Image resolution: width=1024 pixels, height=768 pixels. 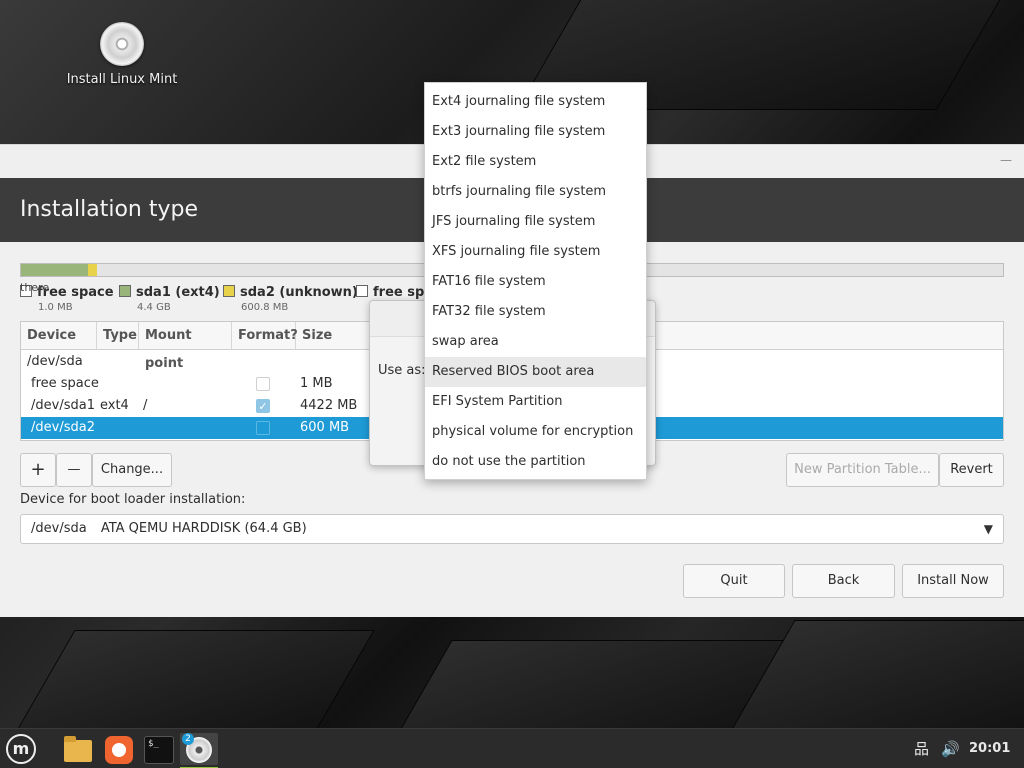 What do you see at coordinates (988, 529) in the screenshot?
I see `chevron-down-icon: ▼` at bounding box center [988, 529].